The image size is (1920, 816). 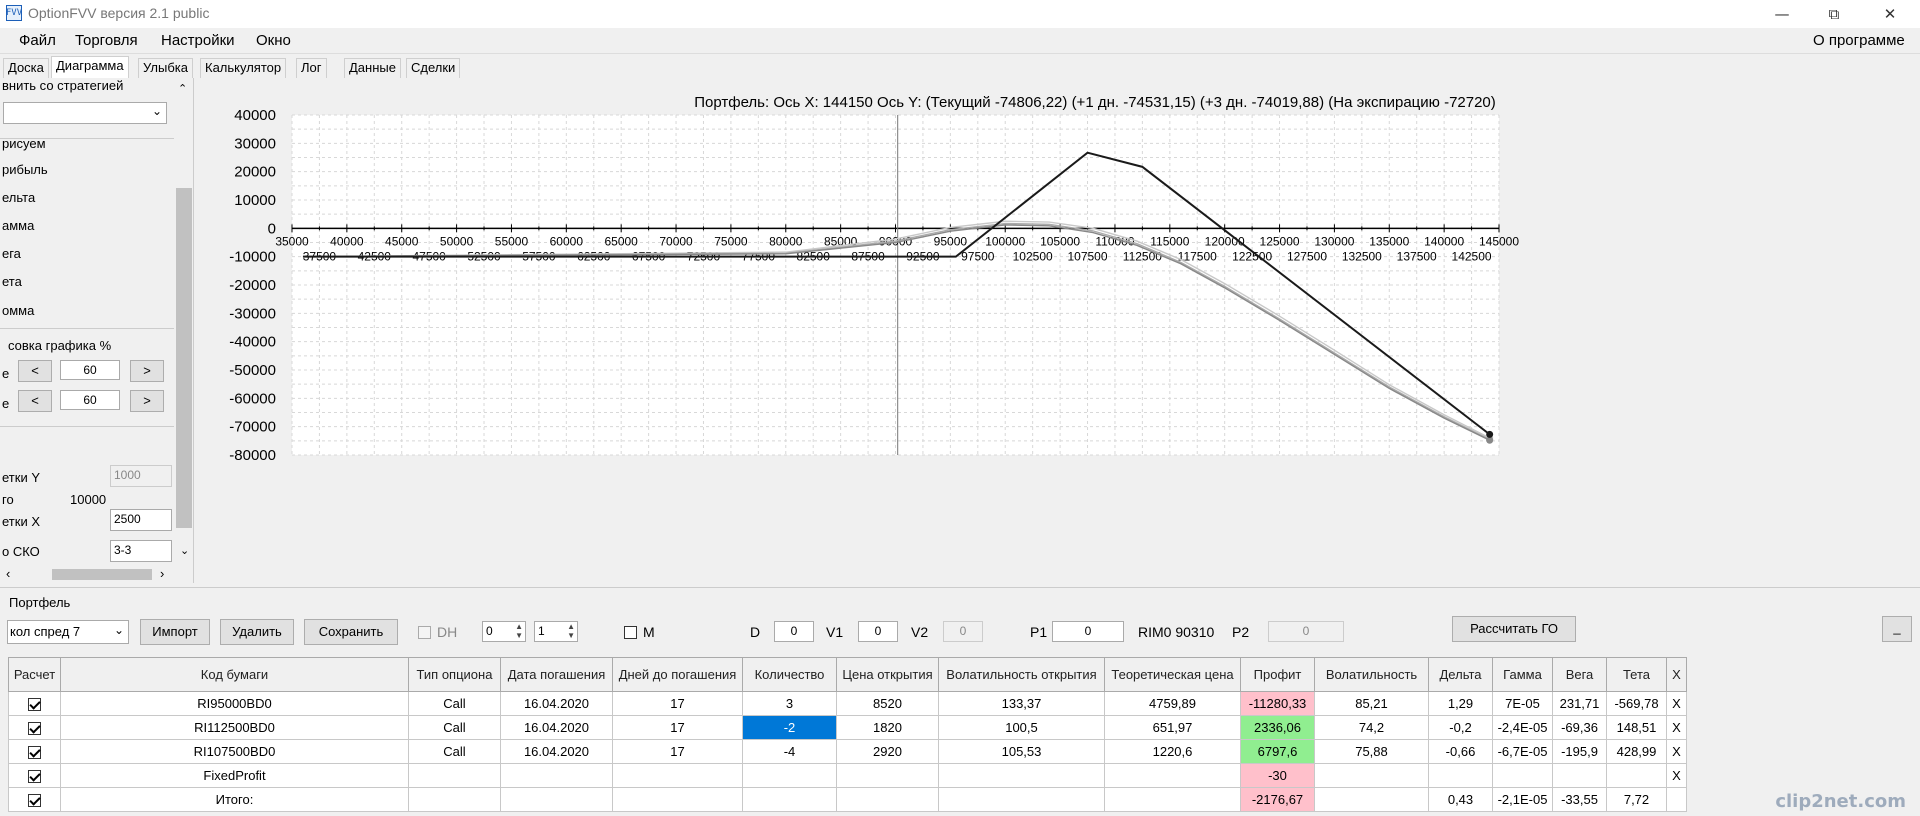 What do you see at coordinates (141, 520) in the screenshot?
I see `grid-x-field: 2500` at bounding box center [141, 520].